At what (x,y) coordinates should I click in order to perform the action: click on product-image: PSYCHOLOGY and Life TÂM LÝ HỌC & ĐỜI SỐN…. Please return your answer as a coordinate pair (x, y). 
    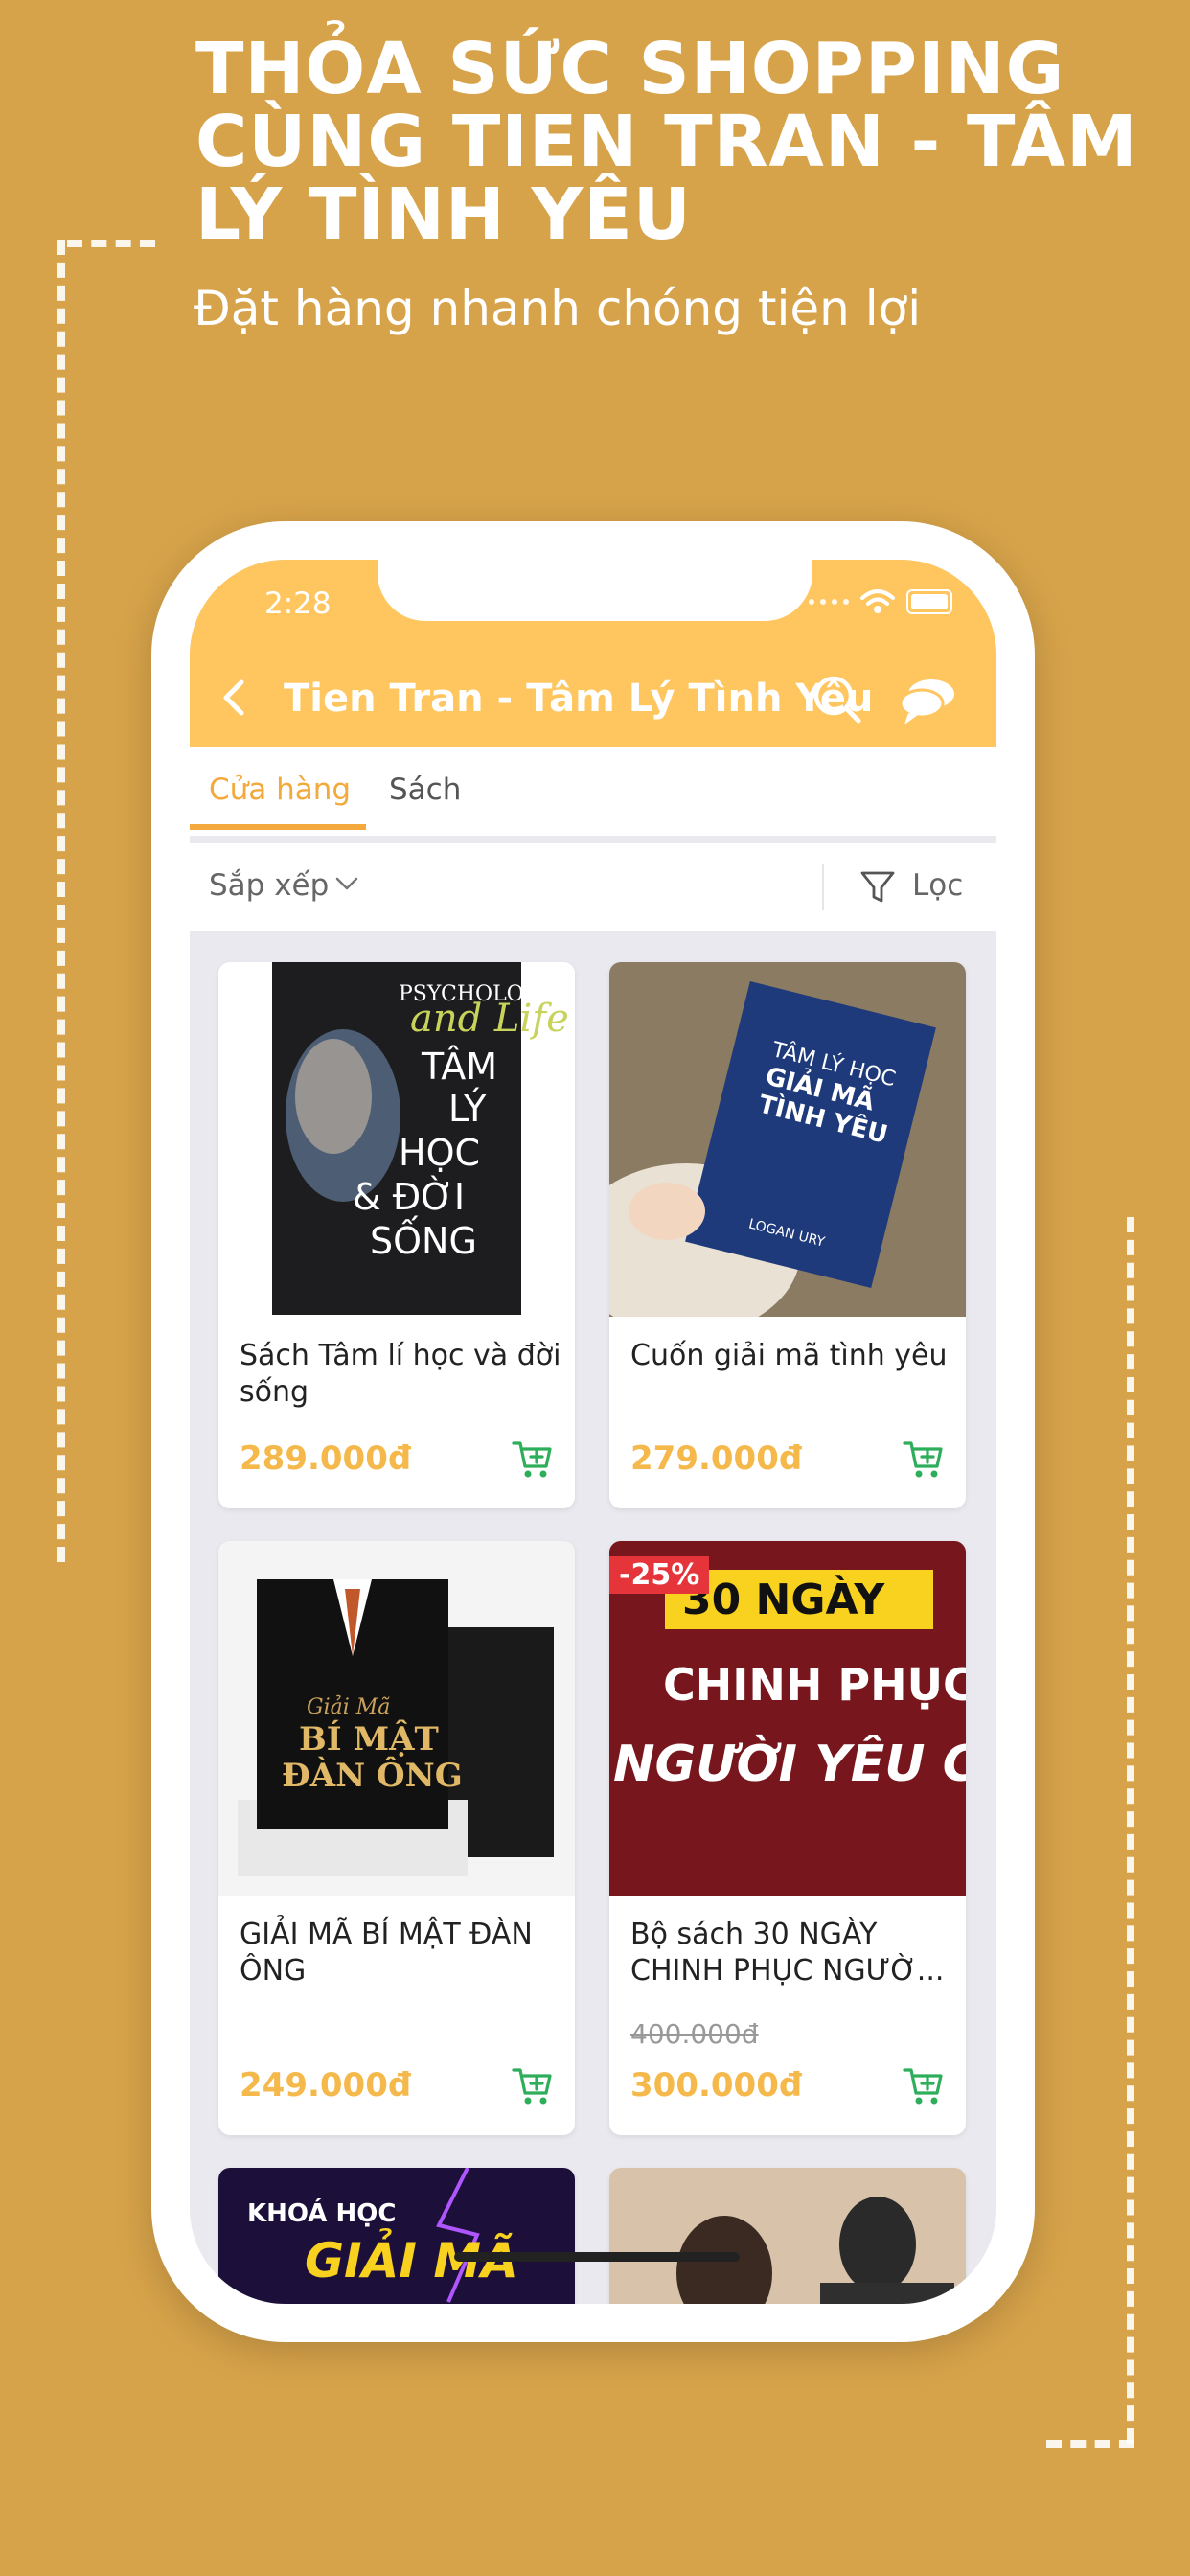
    Looking at the image, I should click on (397, 1139).